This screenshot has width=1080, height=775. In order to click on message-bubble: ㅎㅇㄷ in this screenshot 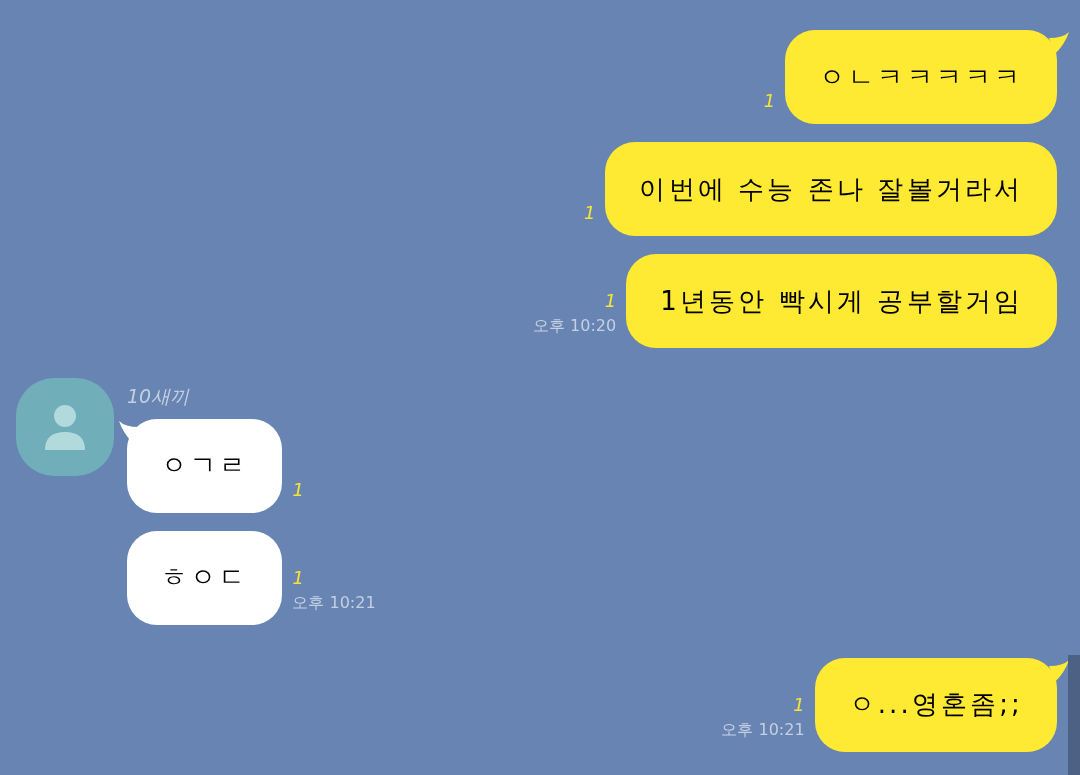, I will do `click(205, 577)`.